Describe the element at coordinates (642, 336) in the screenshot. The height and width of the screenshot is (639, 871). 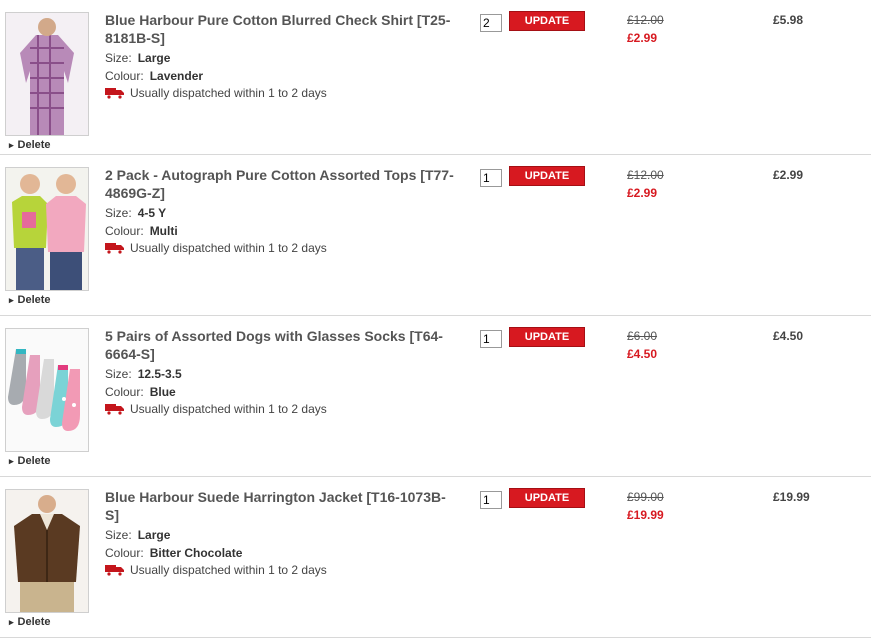
I see `was-price: £6.00` at that location.